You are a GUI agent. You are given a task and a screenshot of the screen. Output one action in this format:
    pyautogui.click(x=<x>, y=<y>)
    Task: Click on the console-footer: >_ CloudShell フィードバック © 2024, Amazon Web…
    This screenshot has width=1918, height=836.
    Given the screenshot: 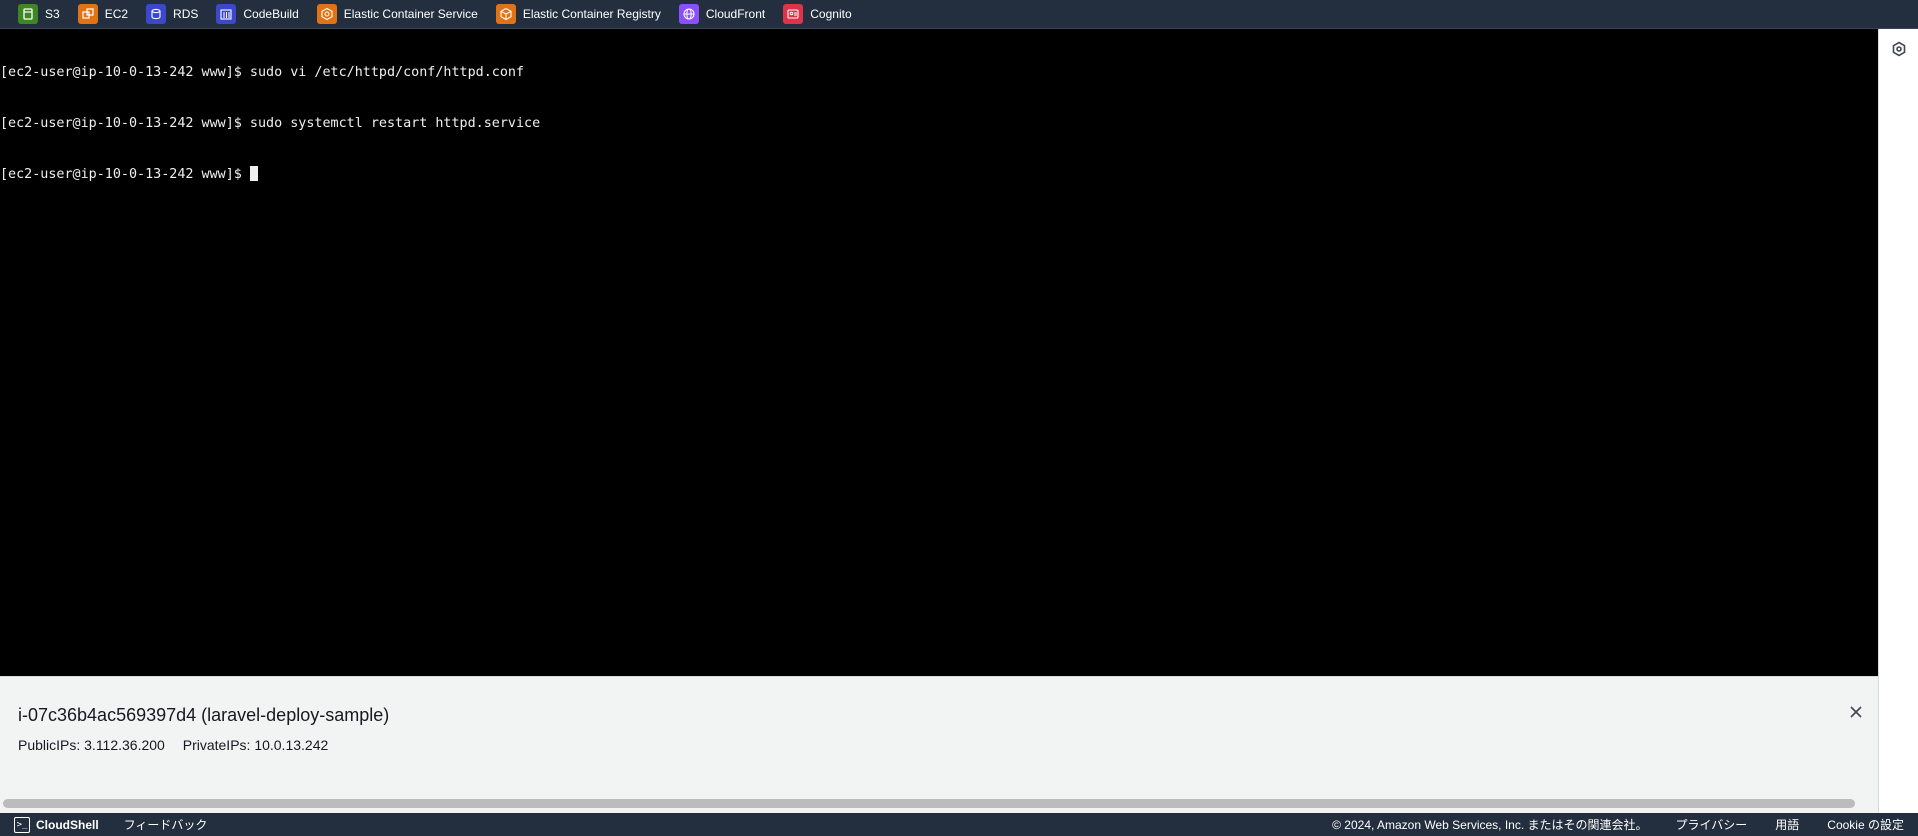 What is the action you would take?
    pyautogui.click(x=959, y=824)
    